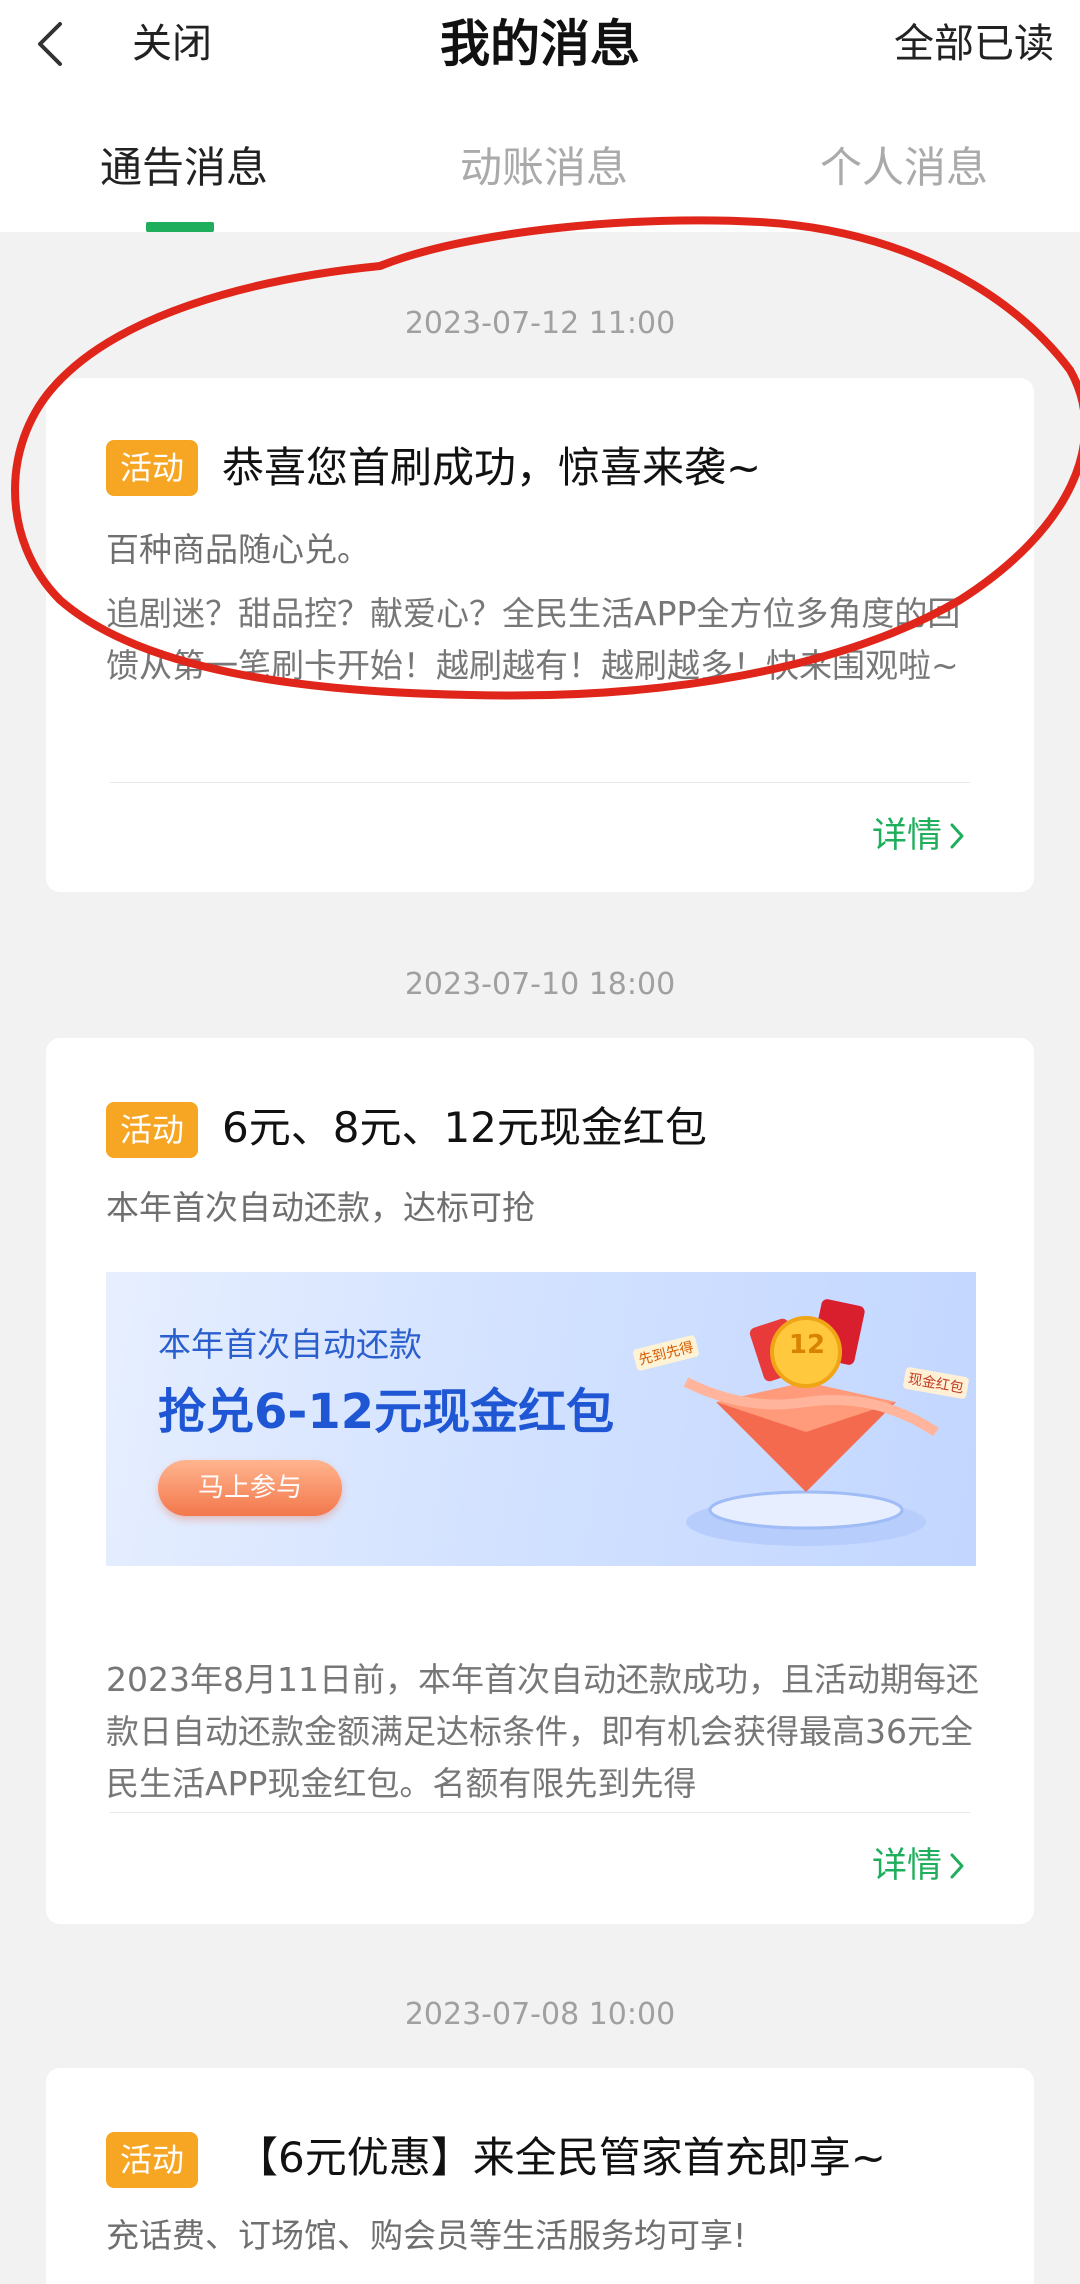 This screenshot has width=1080, height=2284. I want to click on gift-box-illustration, so click(811, 1422).